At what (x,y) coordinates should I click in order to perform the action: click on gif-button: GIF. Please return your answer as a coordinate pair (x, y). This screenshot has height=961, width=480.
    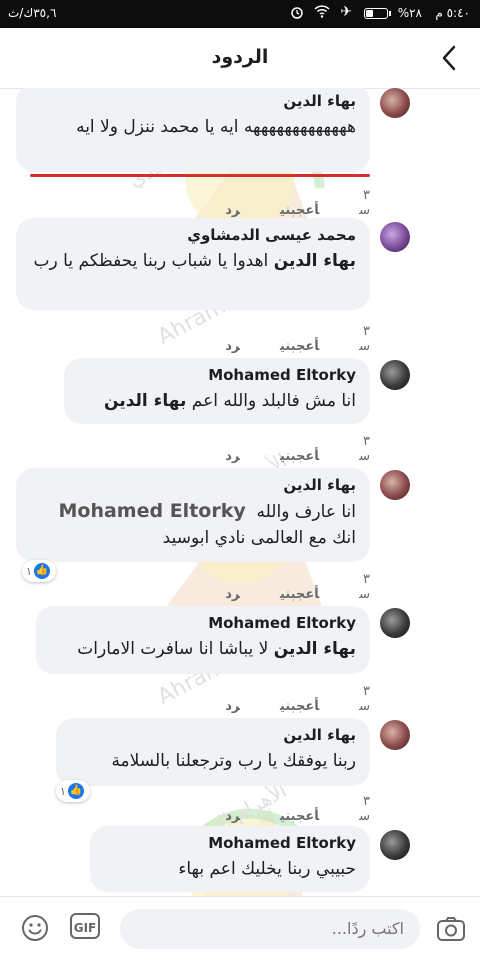
    Looking at the image, I should click on (85, 926).